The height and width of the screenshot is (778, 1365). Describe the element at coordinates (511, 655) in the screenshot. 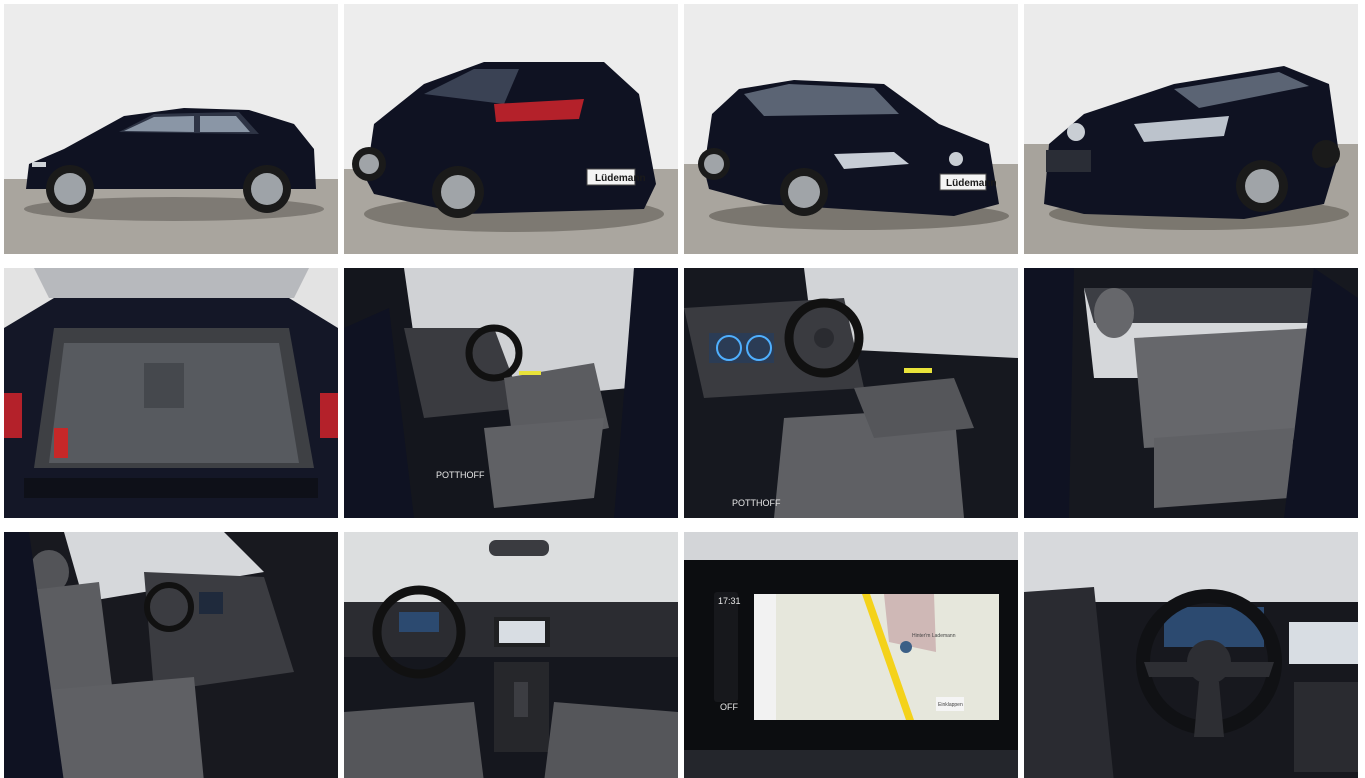

I see `gallery-photo-dashboard-overview` at that location.